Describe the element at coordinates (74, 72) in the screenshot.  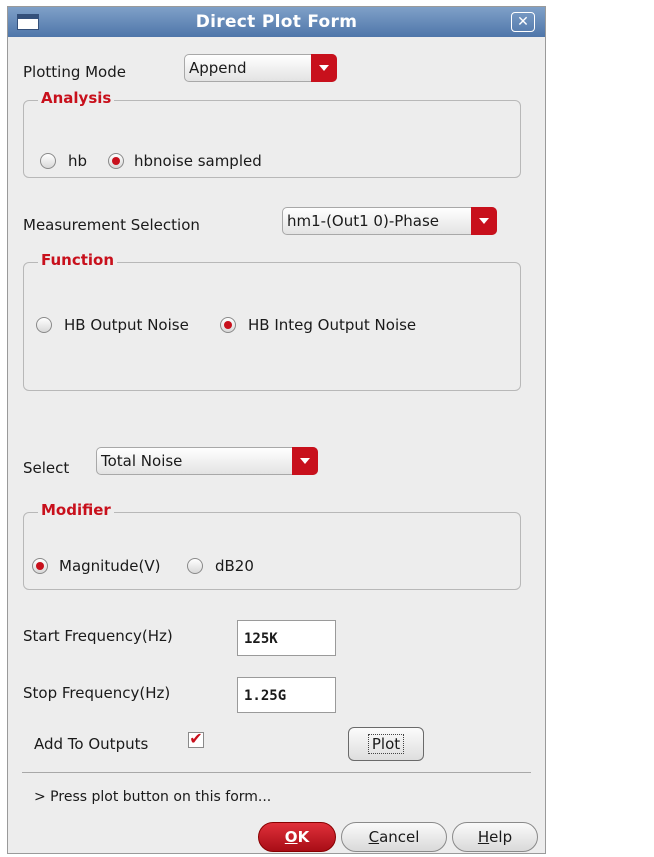
I see `plotting-mode-label: Plotting Mode` at that location.